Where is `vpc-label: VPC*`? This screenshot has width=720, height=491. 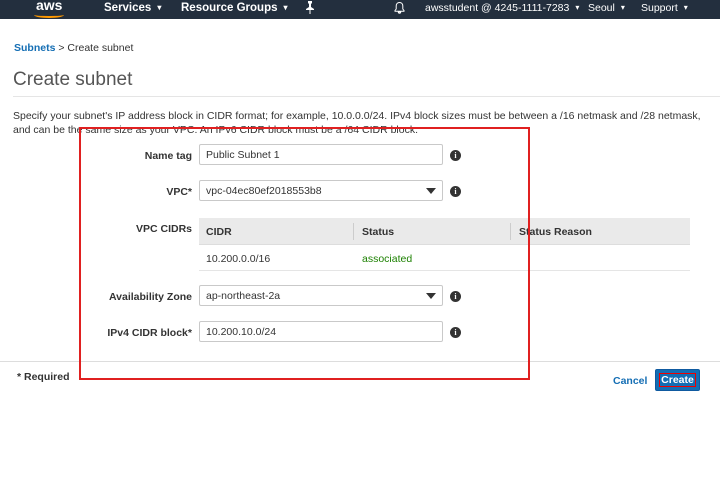 vpc-label: VPC* is located at coordinates (179, 192).